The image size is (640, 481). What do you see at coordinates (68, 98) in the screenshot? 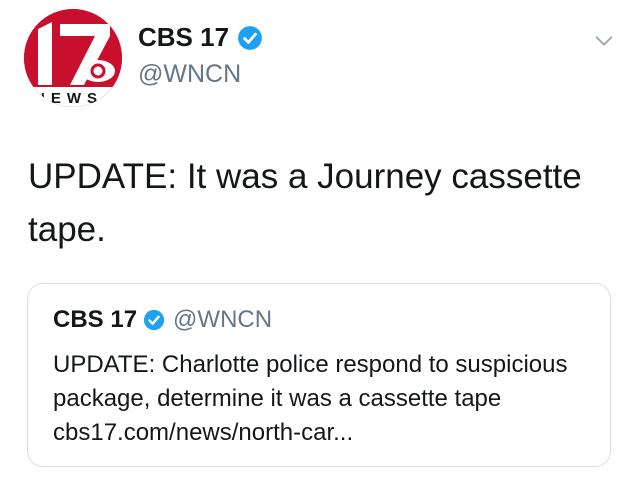
I see `svg-text: NEWS` at bounding box center [68, 98].